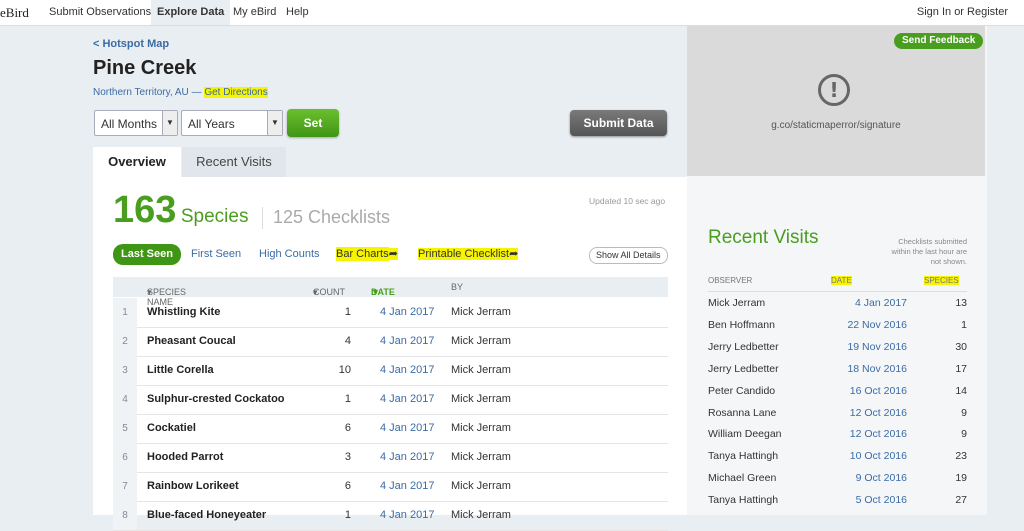 The height and width of the screenshot is (531, 1024). What do you see at coordinates (628, 255) in the screenshot?
I see `show-all-details-button: Show All Details` at bounding box center [628, 255].